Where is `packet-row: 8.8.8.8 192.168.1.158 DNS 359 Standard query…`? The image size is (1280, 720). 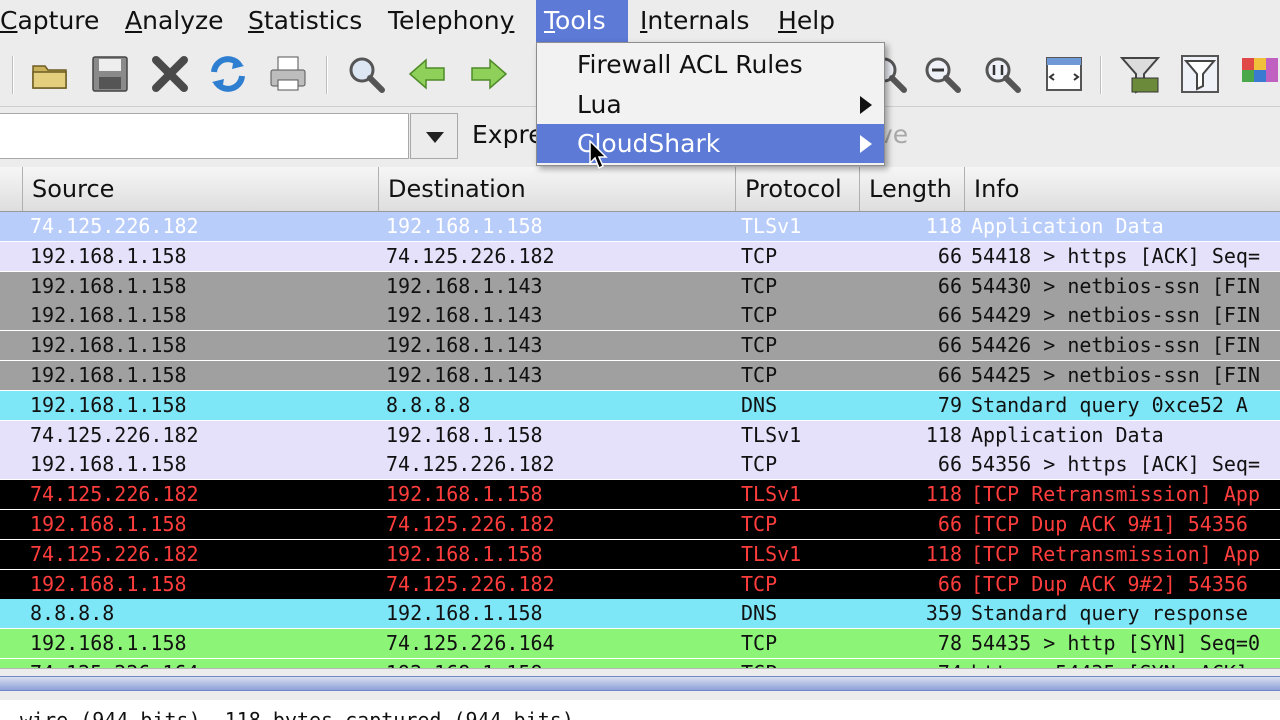
packet-row: 8.8.8.8 192.168.1.158 DNS 359 Standard query… is located at coordinates (640, 613).